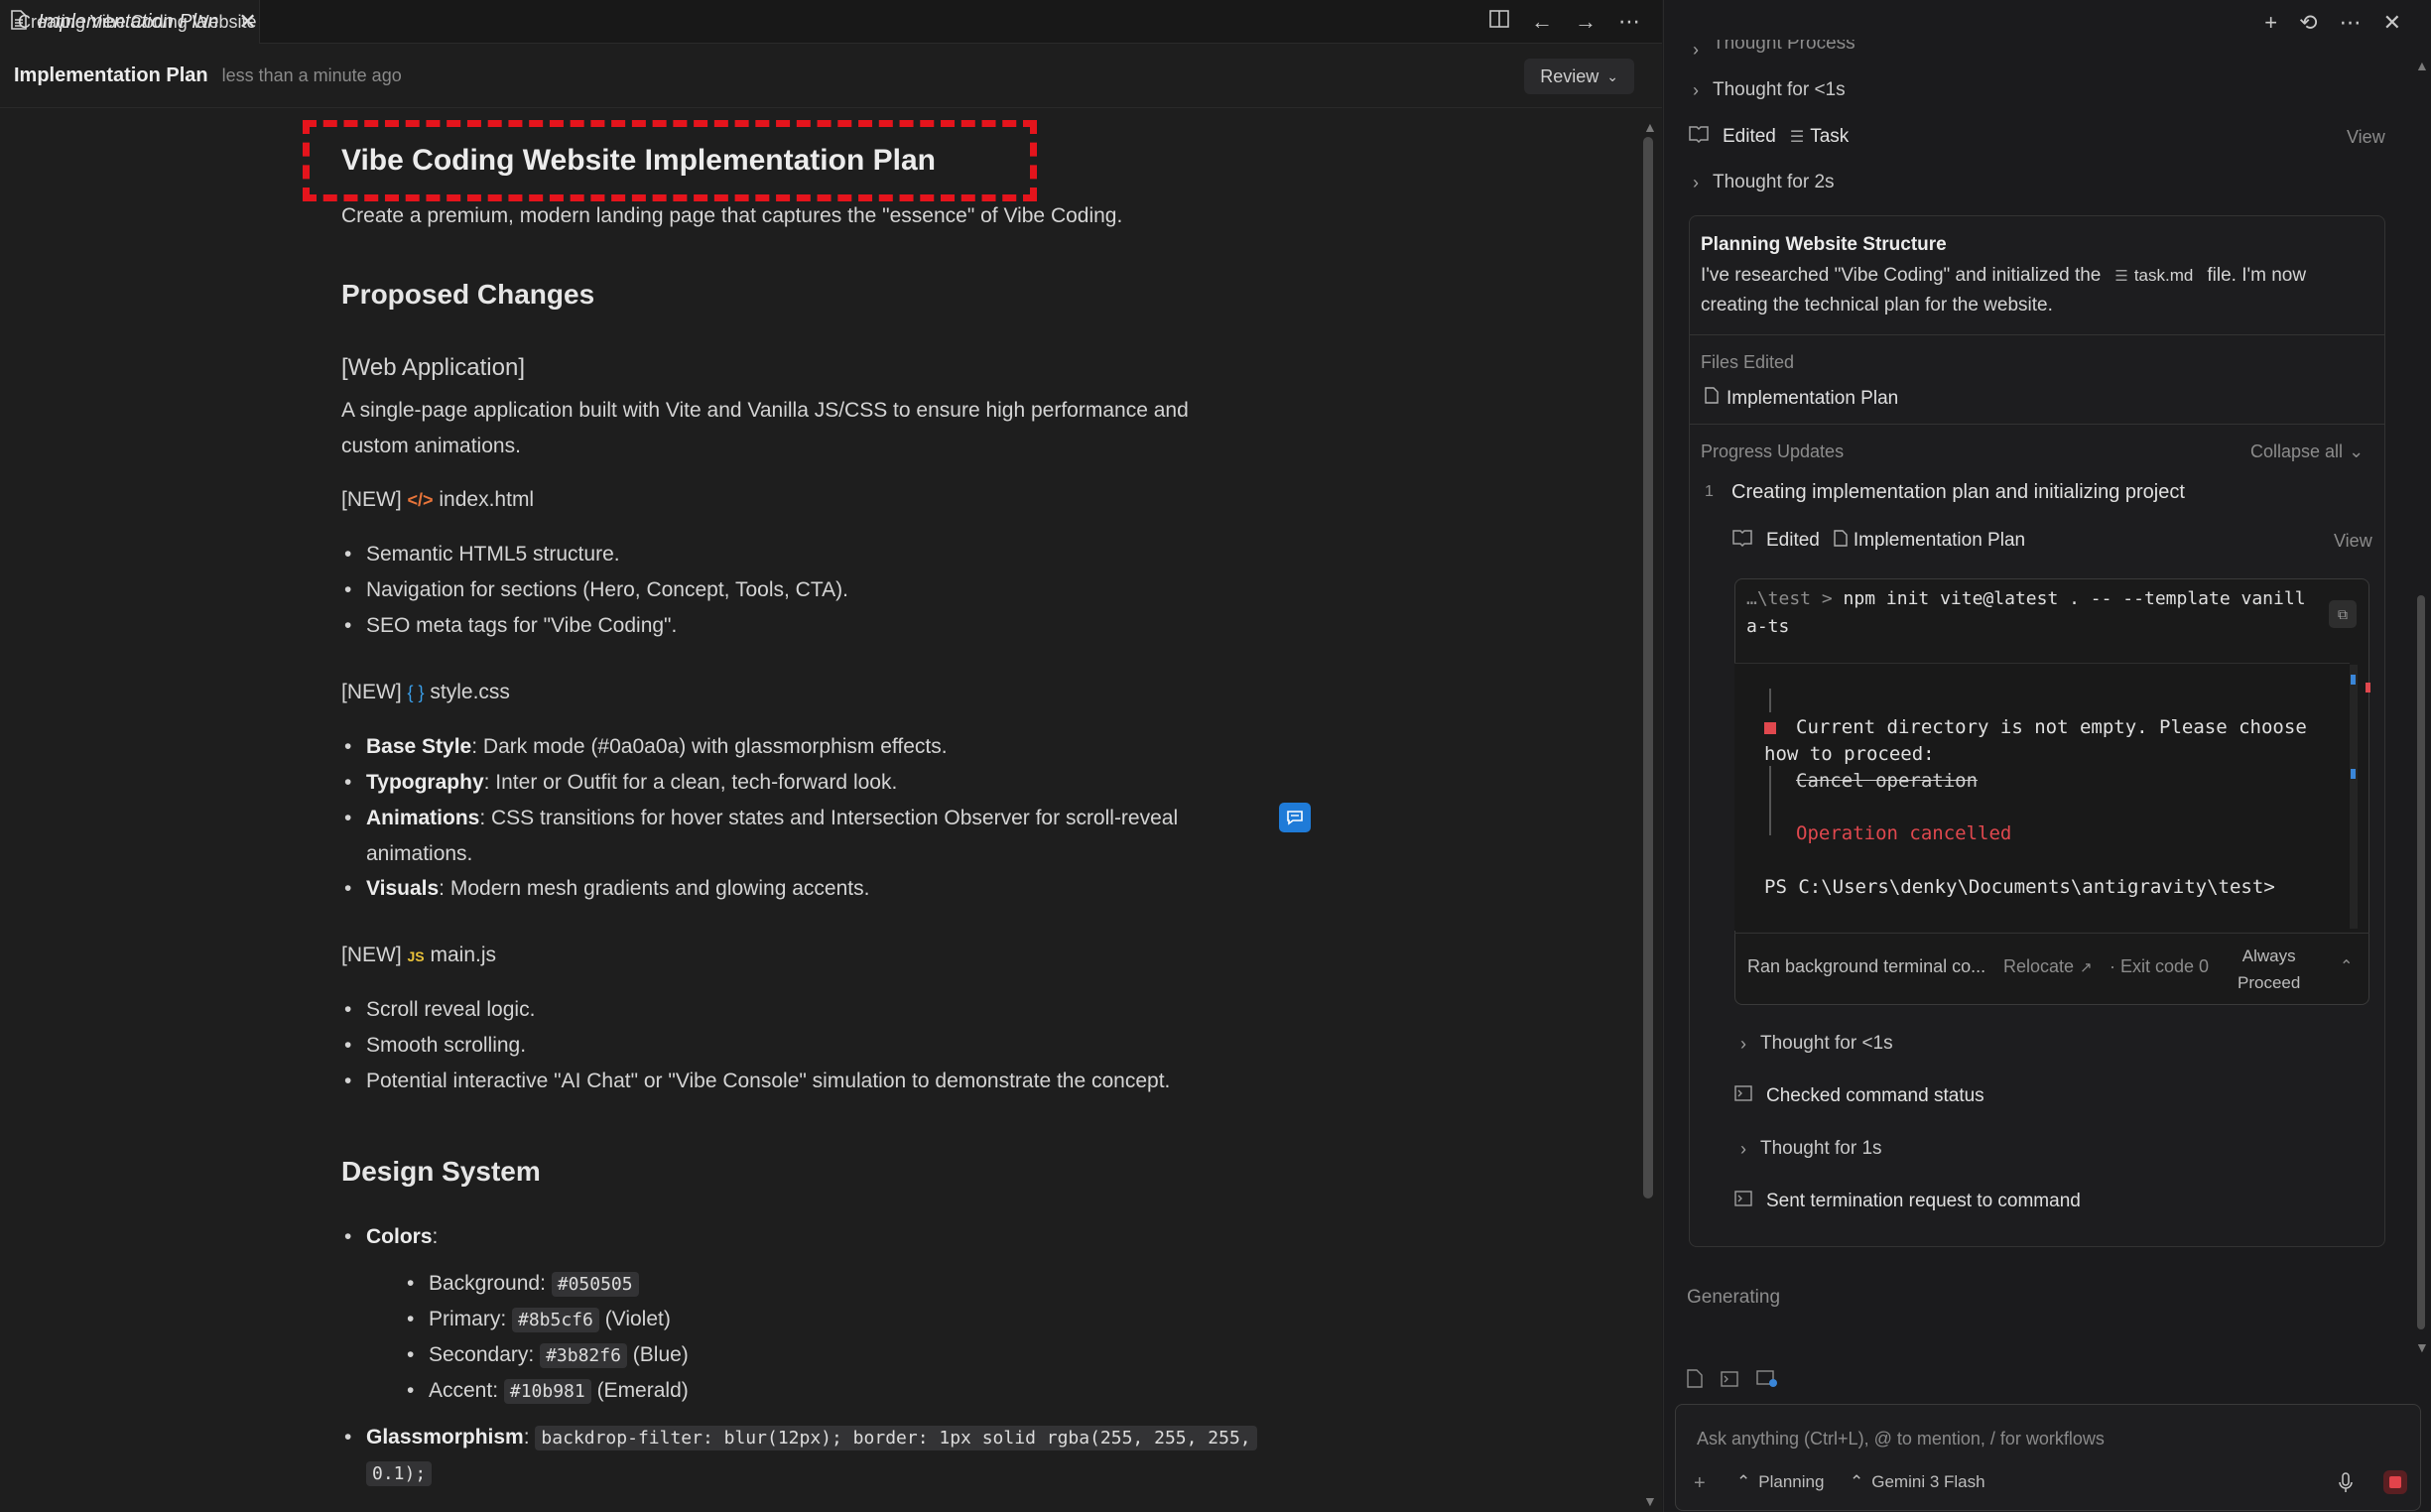 The image size is (2431, 1512). Describe the element at coordinates (311, 75) in the screenshot. I see `document-timestamp: less than a minute ago` at that location.